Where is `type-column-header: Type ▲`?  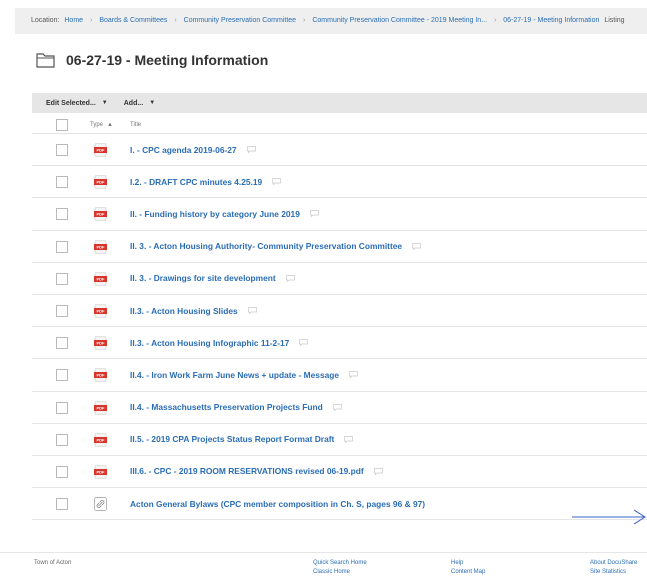
type-column-header: Type ▲ is located at coordinates (101, 125).